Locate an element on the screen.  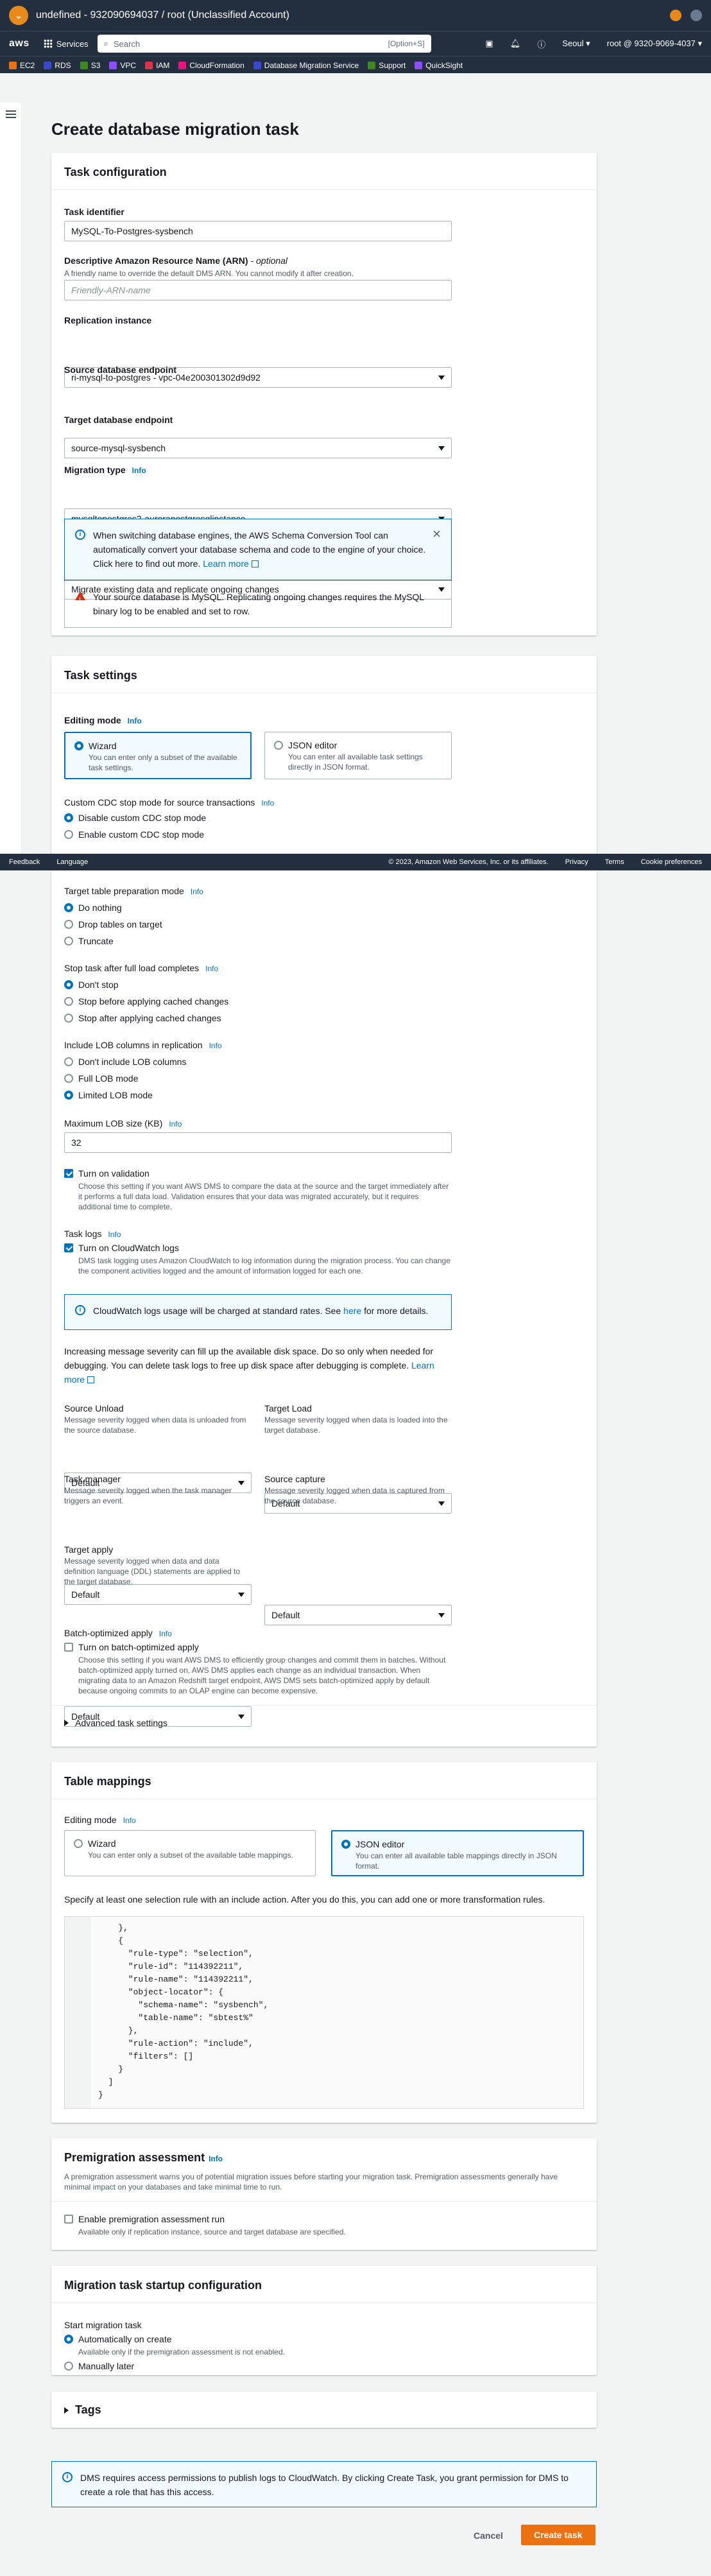
cdc-enable-radio: Enable custom CDC stop mode is located at coordinates (134, 835).